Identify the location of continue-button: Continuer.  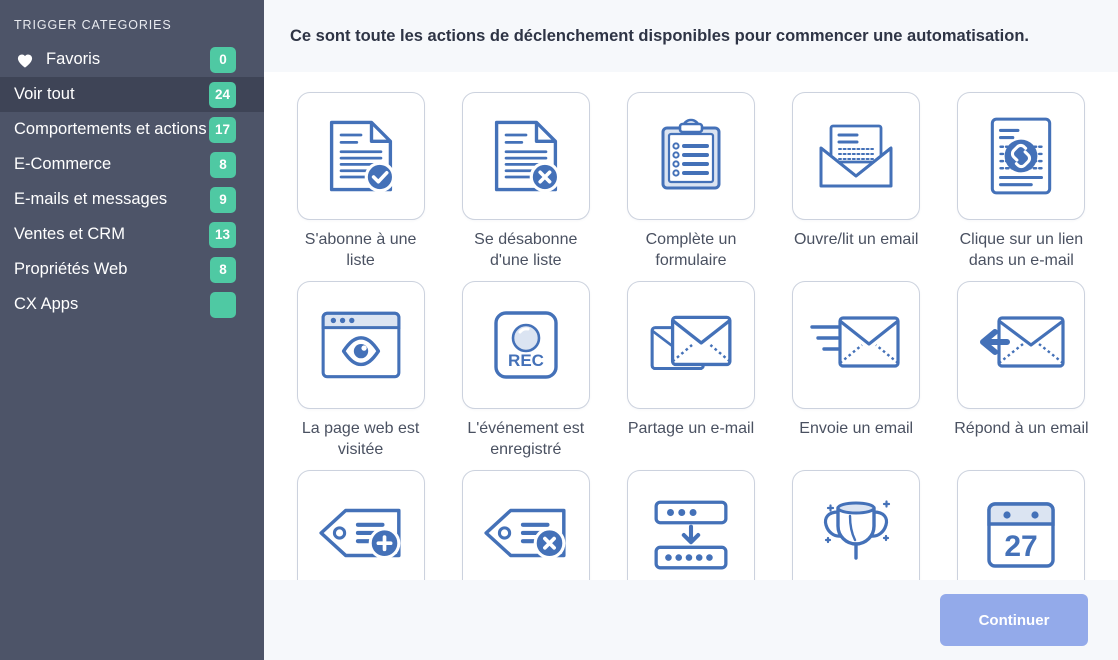
(1014, 620).